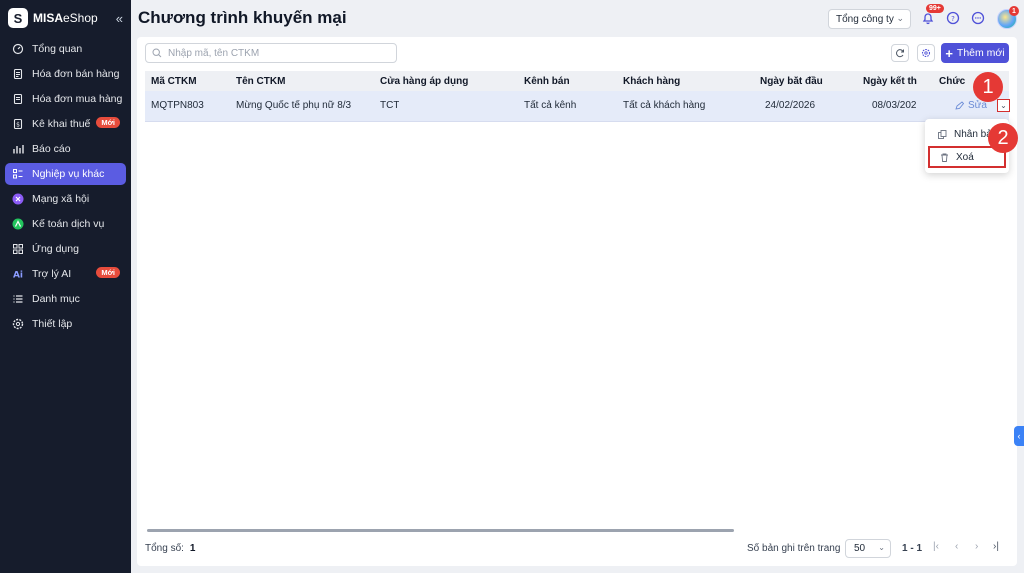  What do you see at coordinates (1019, 436) in the screenshot?
I see `side-panel-toggle-button: ‹` at bounding box center [1019, 436].